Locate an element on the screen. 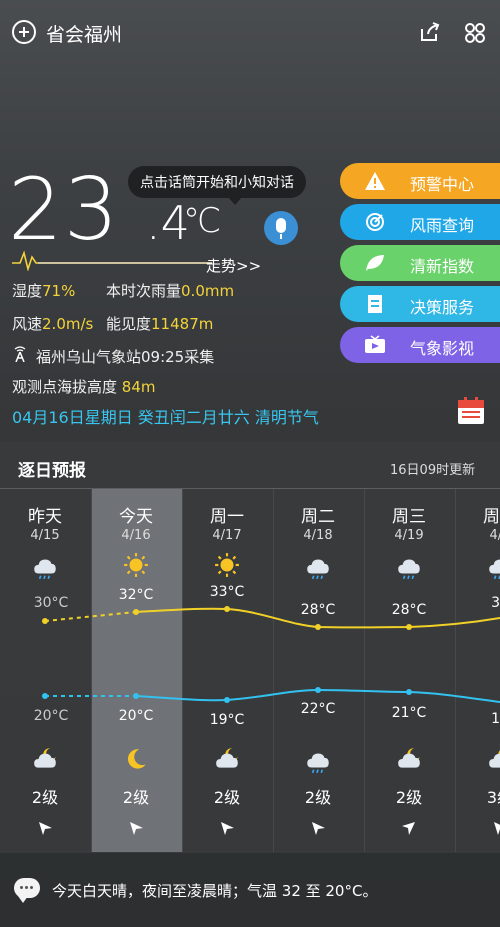 This screenshot has height=927, width=500. forecast-updated-time: 16日09时更新 is located at coordinates (433, 470).